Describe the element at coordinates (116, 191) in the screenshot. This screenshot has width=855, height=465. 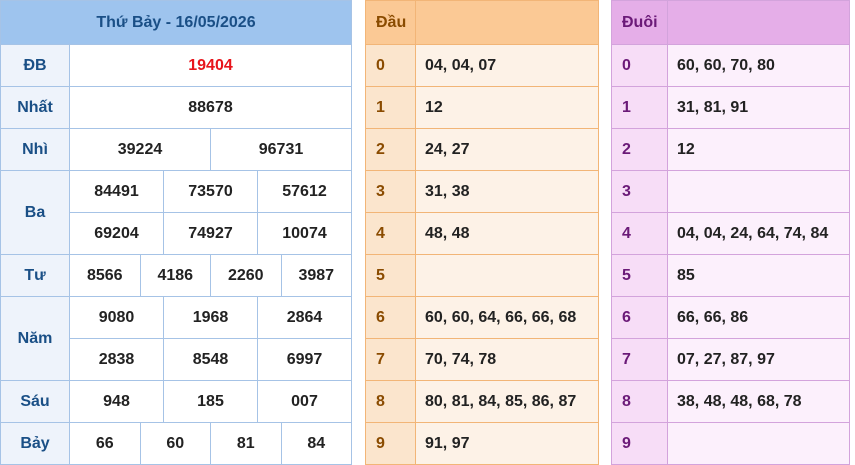
I see `prize-number: 84491` at that location.